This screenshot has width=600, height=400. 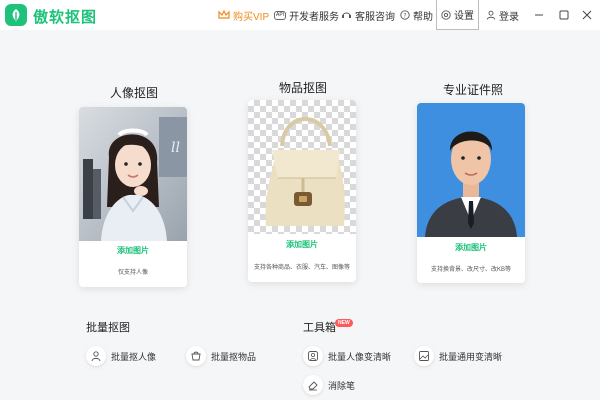 I want to click on batch-object-button: 批量抠物品, so click(x=221, y=356).